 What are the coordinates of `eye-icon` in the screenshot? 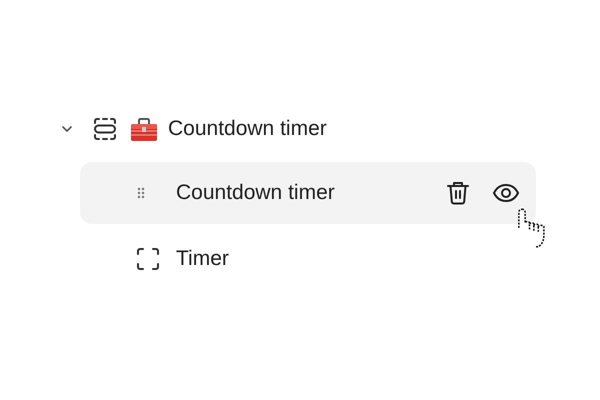 It's located at (506, 193).